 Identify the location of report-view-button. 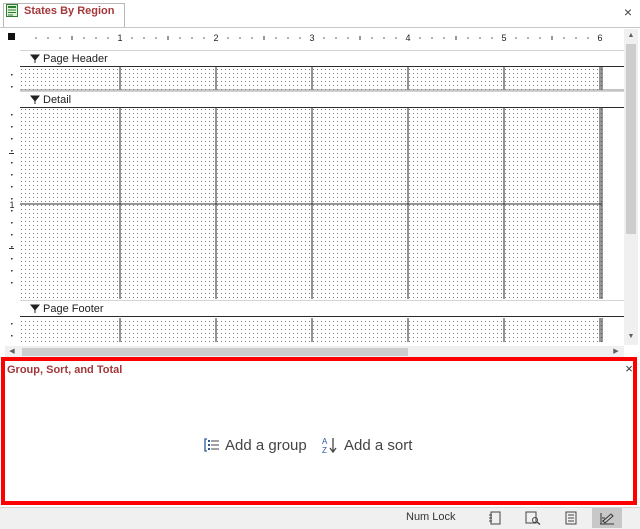
(495, 518).